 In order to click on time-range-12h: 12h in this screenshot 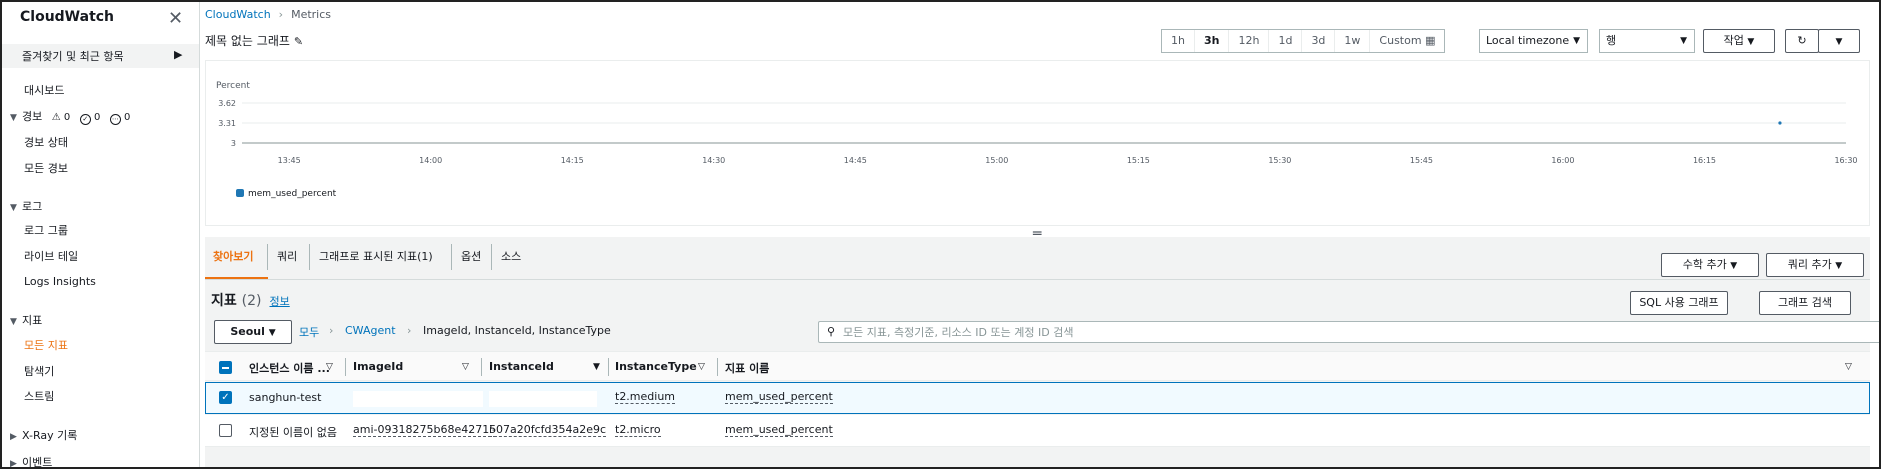, I will do `click(1249, 41)`.